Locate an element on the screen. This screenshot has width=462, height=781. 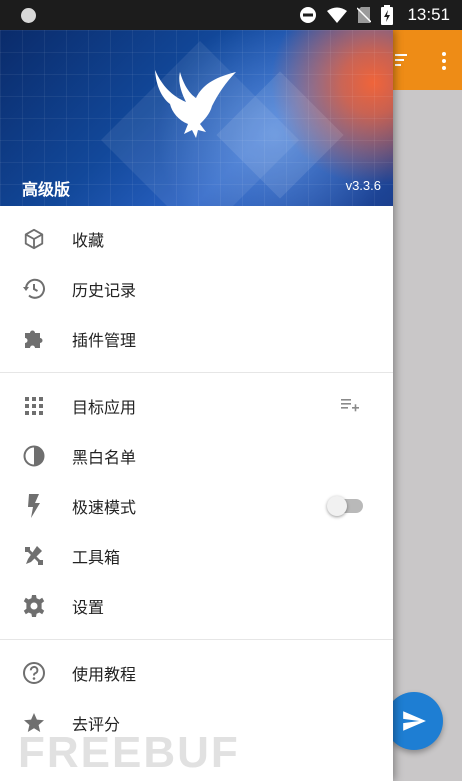
playlist-add-icon is located at coordinates (350, 406).